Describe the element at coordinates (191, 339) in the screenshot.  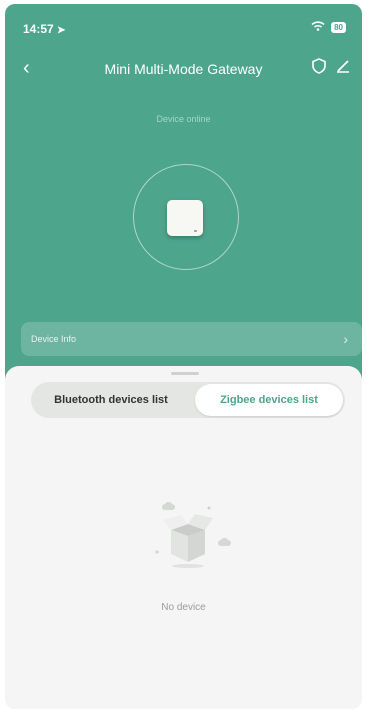
I see `device-info-button: Device Info ›` at that location.